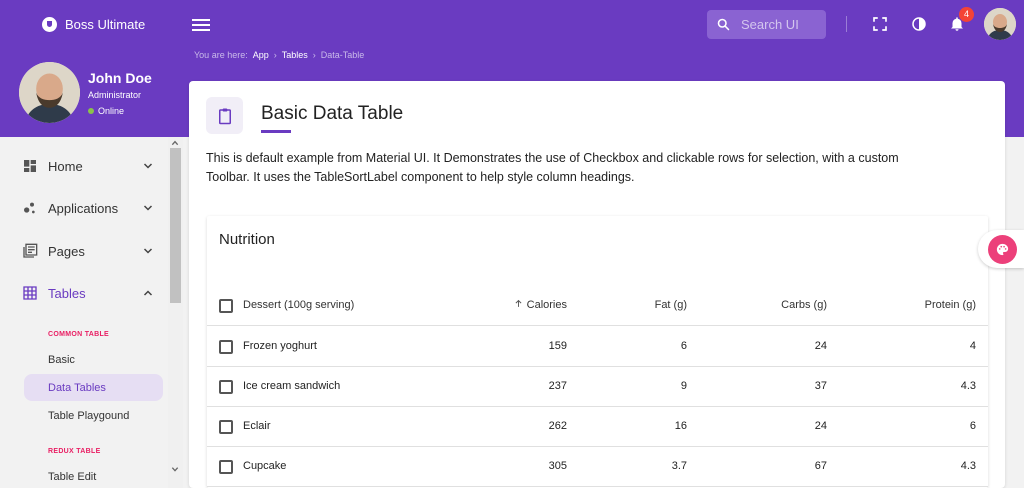 The image size is (1024, 488). I want to click on user-profile: John Doe Administrator Online, so click(85, 92).